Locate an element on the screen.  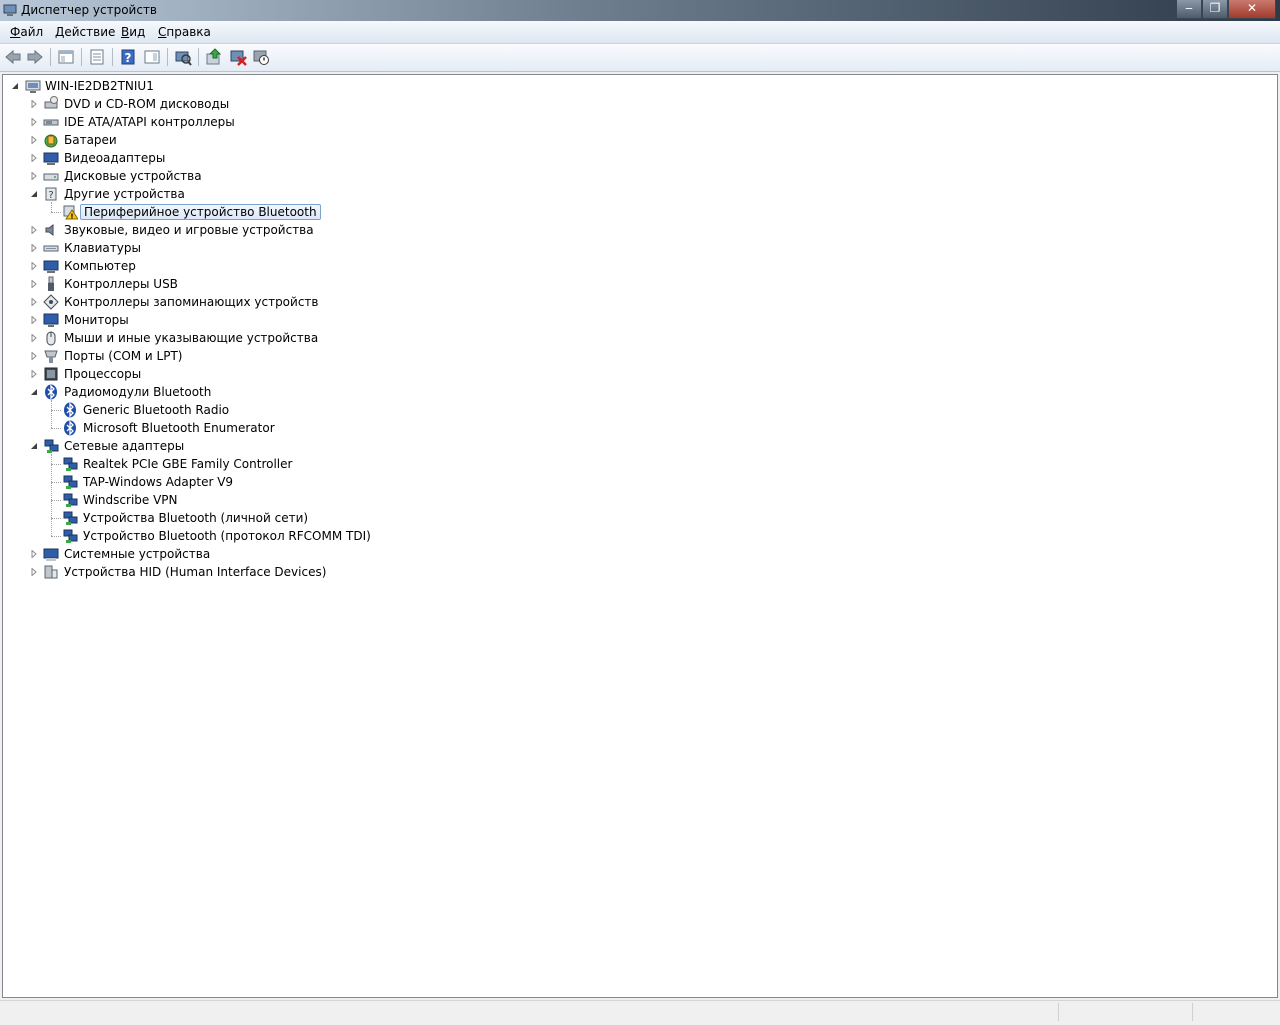
tree-category-label: Клавиатуры is located at coordinates (102, 248).